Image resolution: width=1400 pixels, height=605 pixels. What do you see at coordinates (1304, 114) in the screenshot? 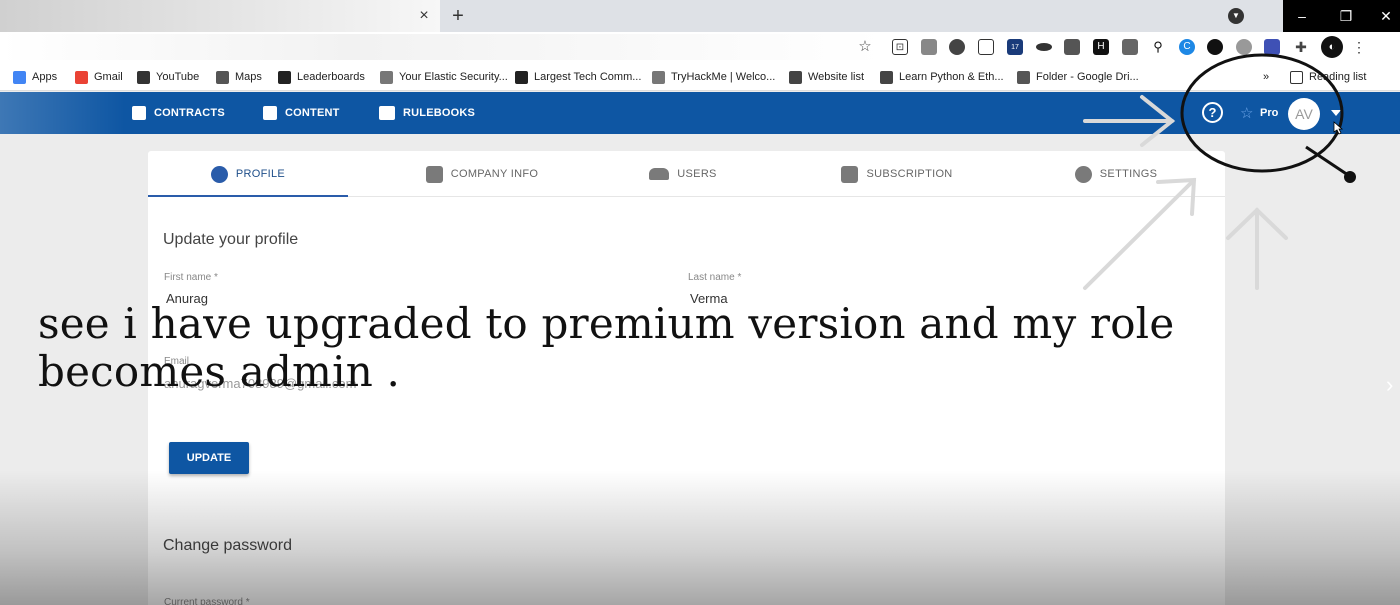
I see `avatar: AV` at bounding box center [1304, 114].